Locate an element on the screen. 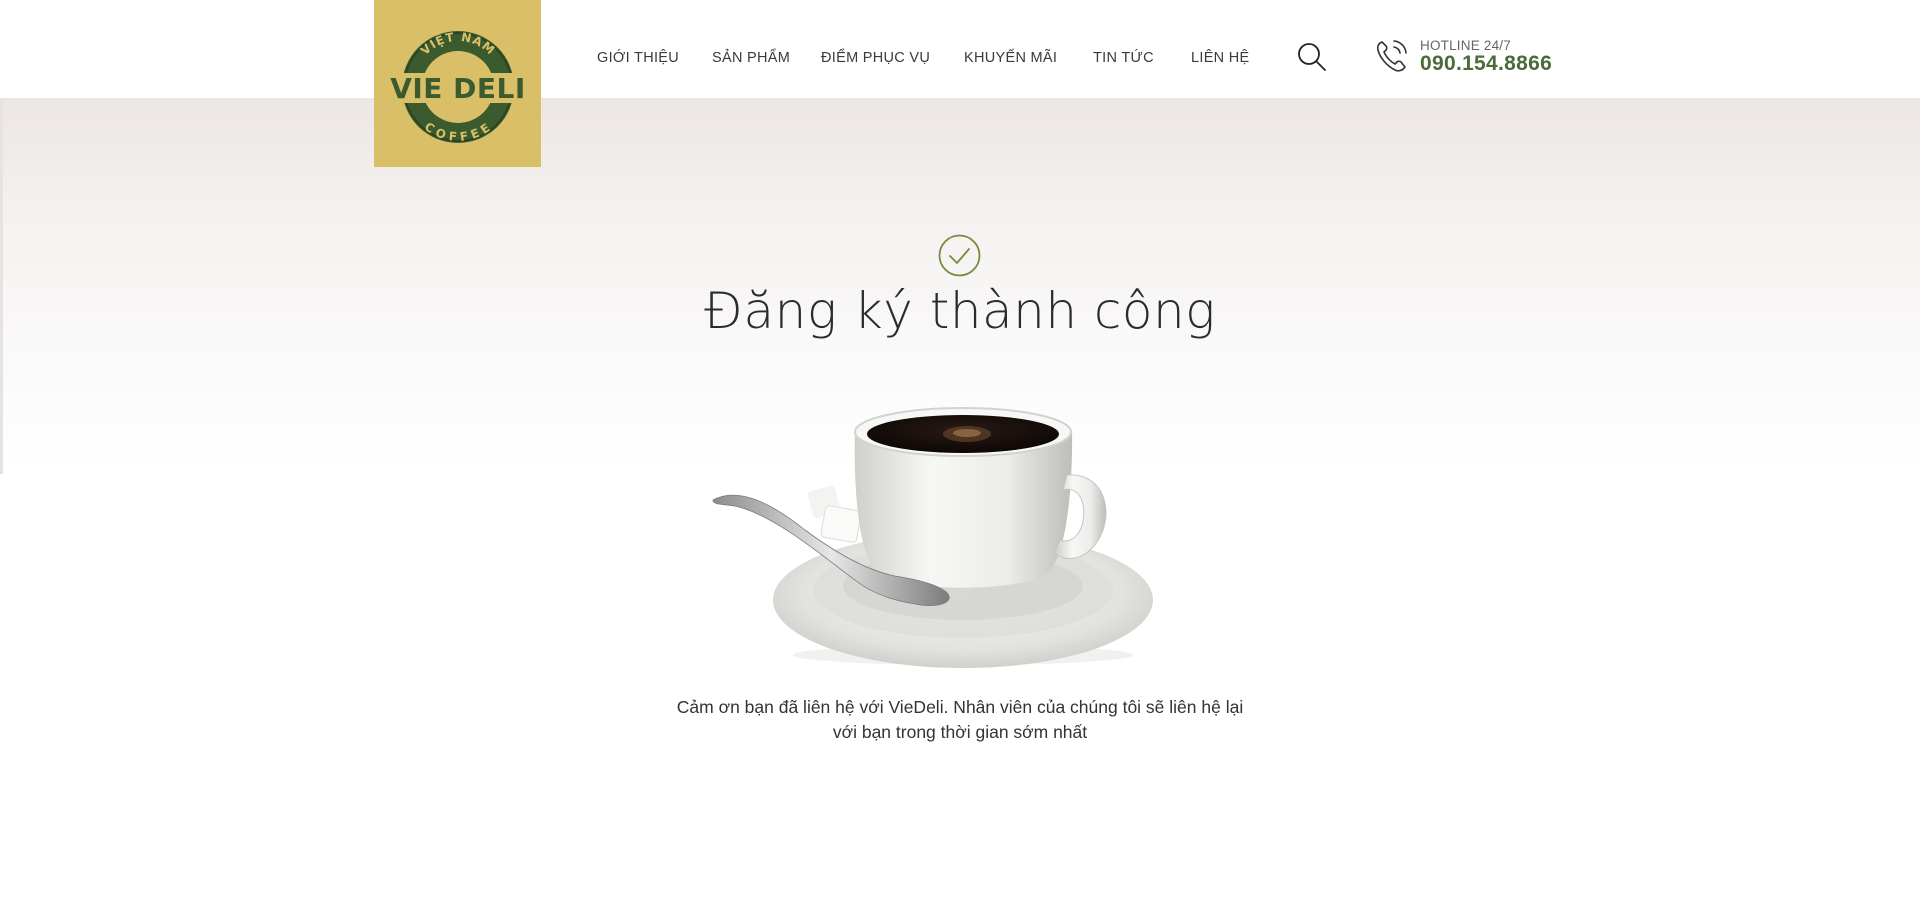  hotline-label: HOTLINE 24/7 is located at coordinates (1465, 45).